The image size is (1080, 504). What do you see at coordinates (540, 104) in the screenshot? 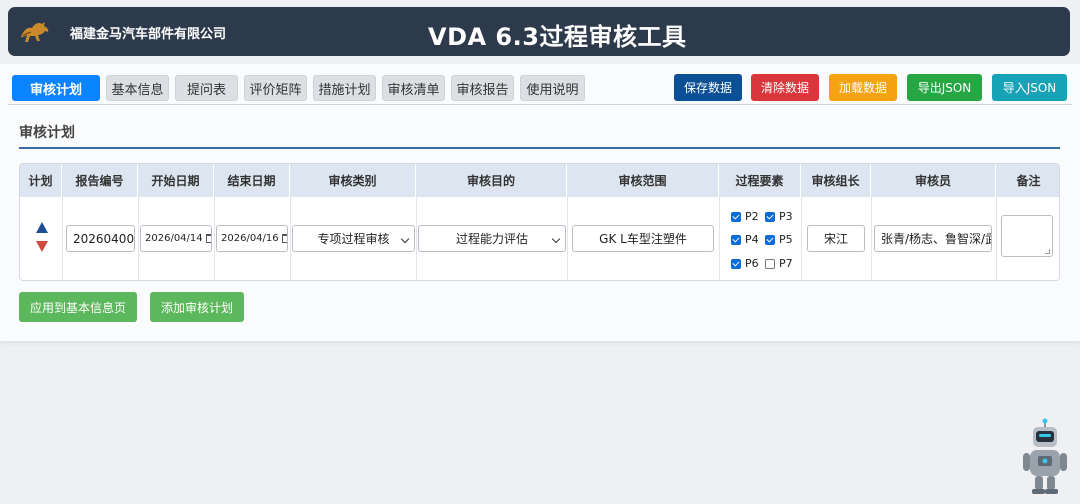
I see `tabs-divider` at bounding box center [540, 104].